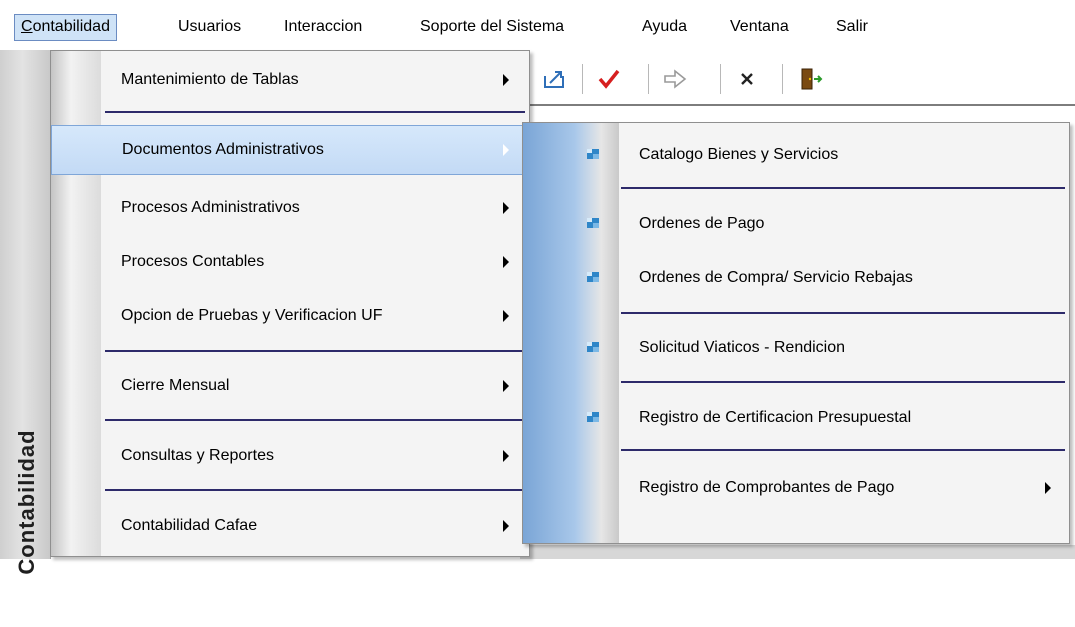 This screenshot has height=627, width=1075. Describe the element at coordinates (193, 261) in the screenshot. I see `menu-item-label: Procesos Contables` at that location.